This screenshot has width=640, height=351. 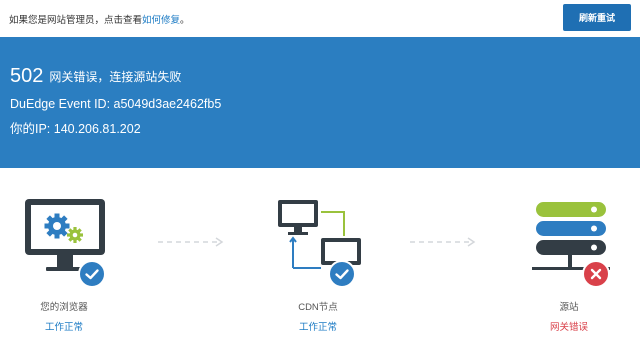 What do you see at coordinates (597, 17) in the screenshot?
I see `refresh-retry-button: 刷新重试` at bounding box center [597, 17].